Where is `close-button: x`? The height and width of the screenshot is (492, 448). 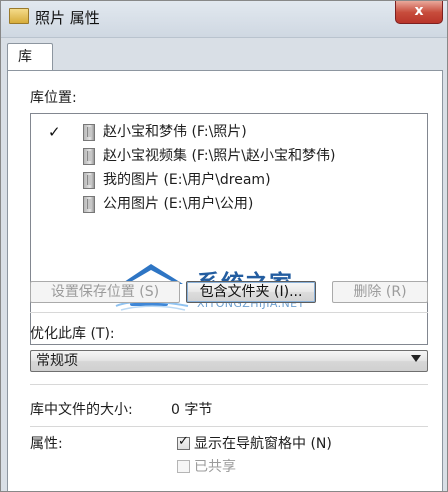 close-button: x is located at coordinates (419, 12).